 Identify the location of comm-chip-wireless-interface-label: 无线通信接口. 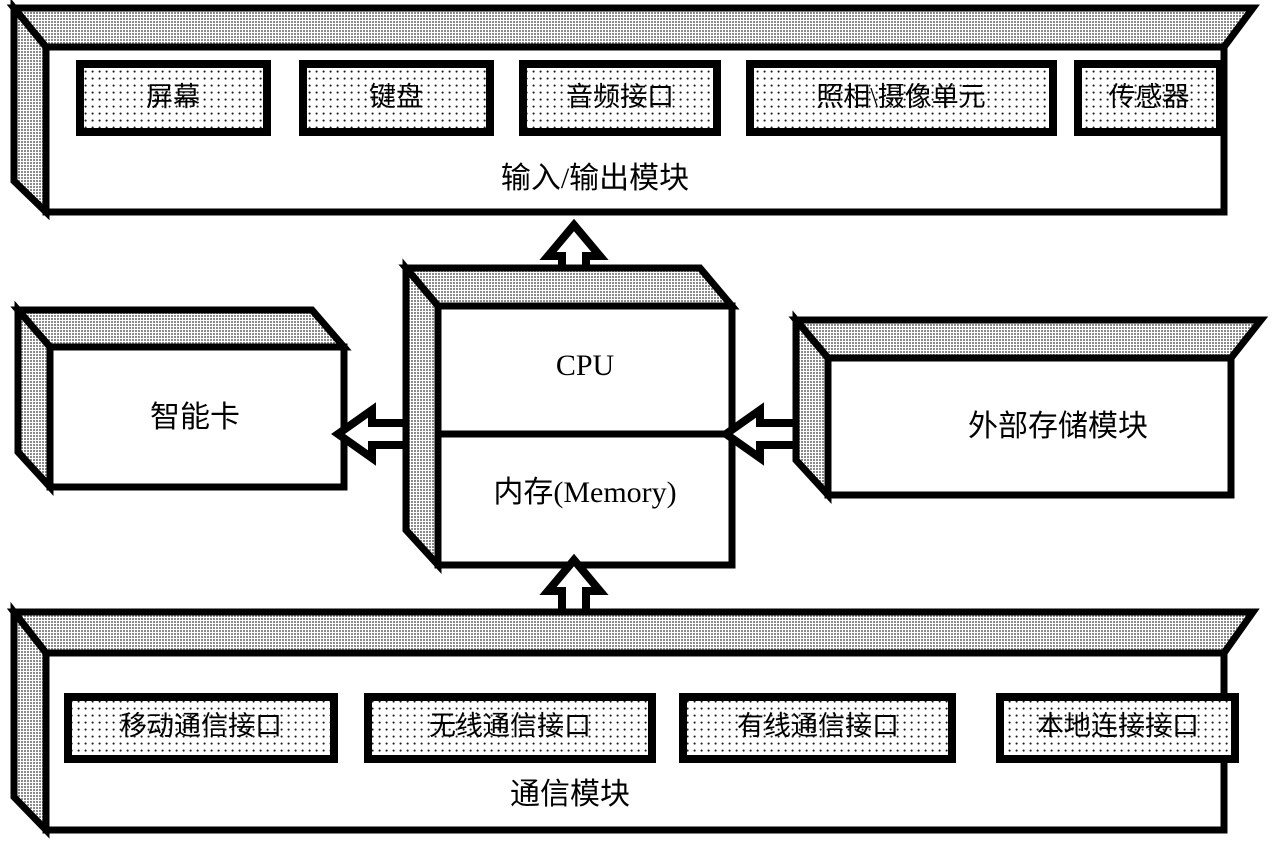
(510, 726).